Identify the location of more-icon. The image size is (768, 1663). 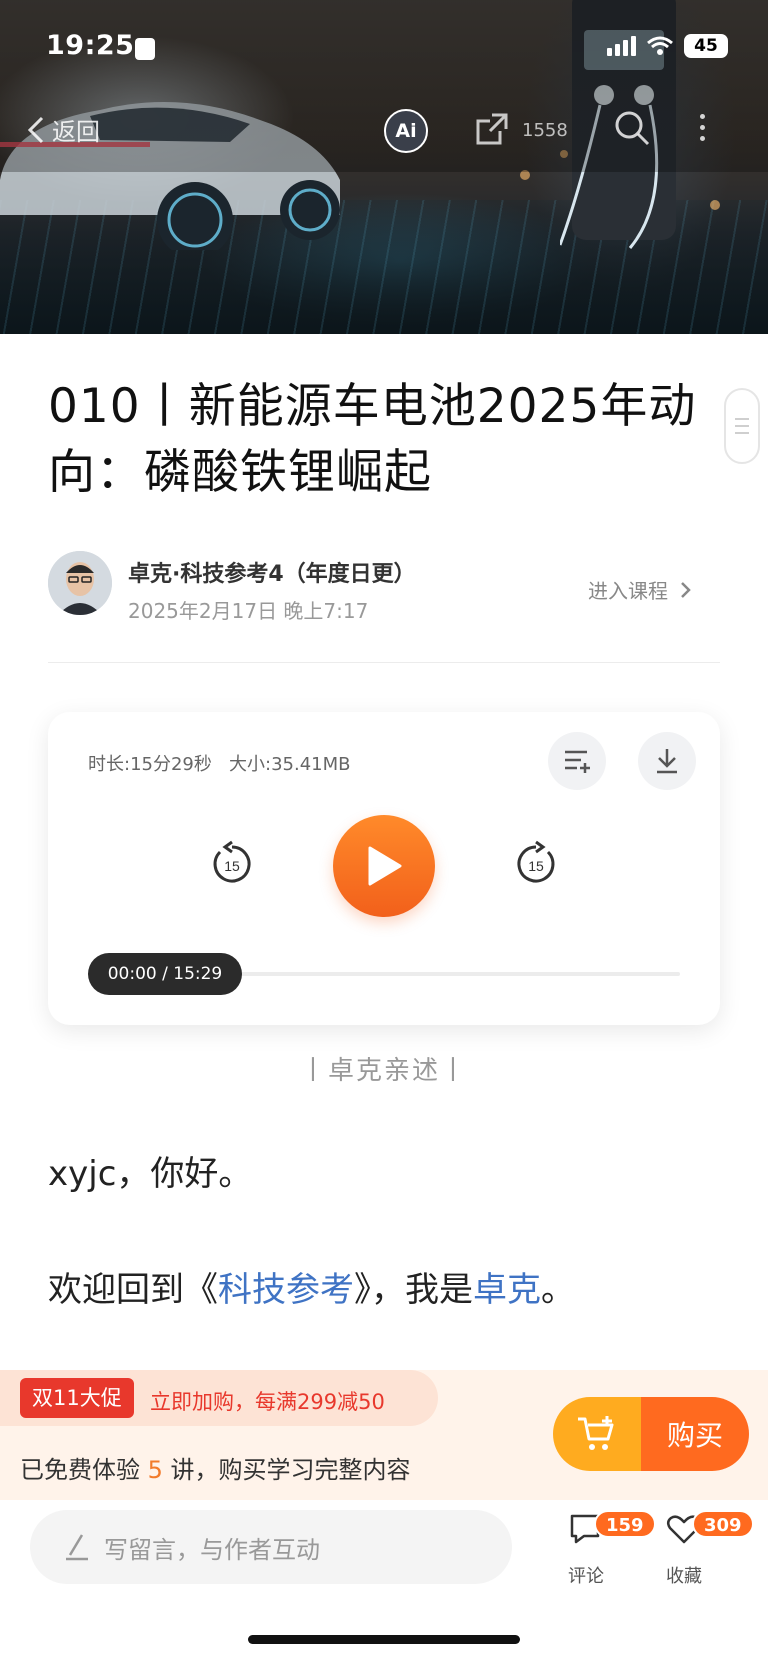
(702, 127).